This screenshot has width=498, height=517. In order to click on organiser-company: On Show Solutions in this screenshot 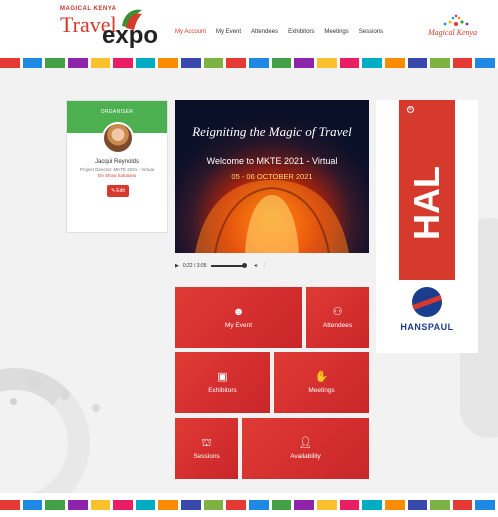, I will do `click(117, 175)`.